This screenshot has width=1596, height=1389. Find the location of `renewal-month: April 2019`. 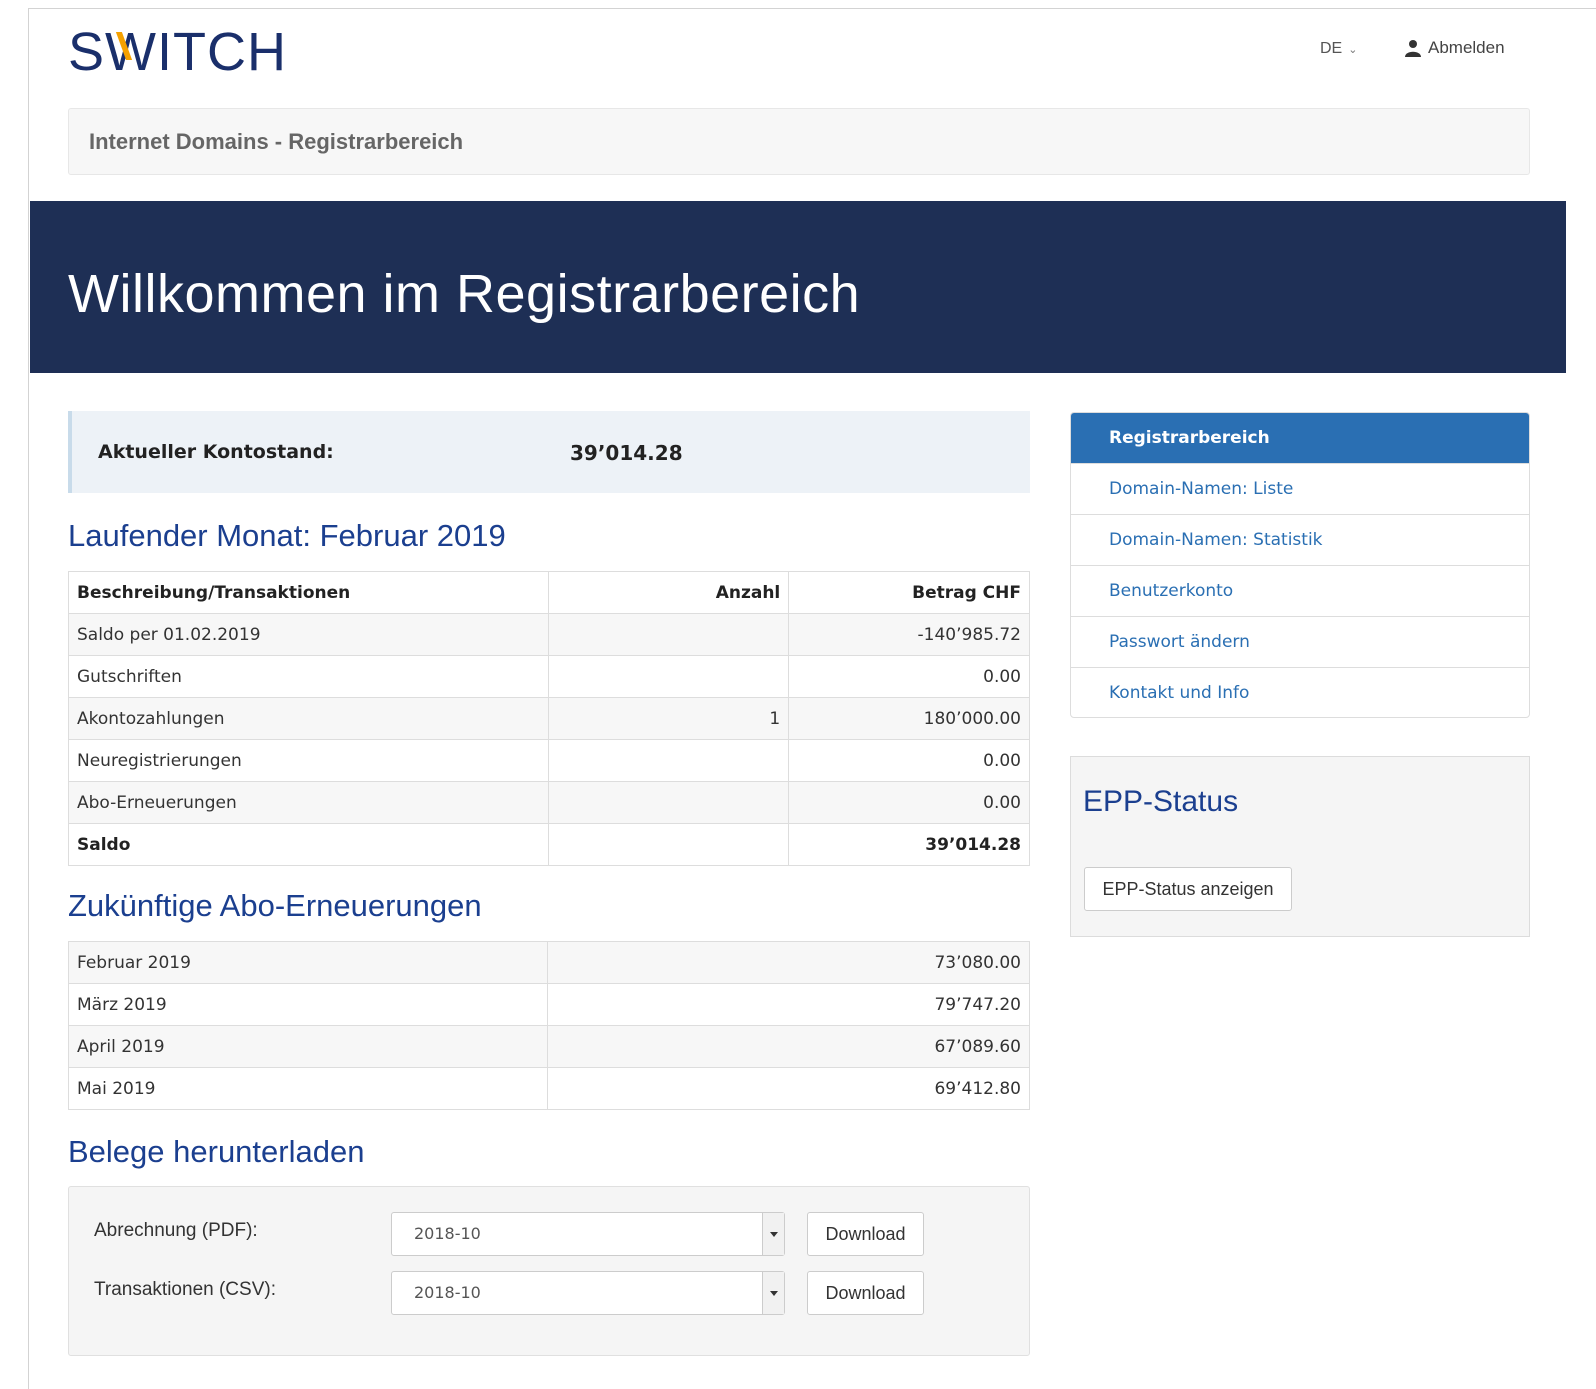

renewal-month: April 2019 is located at coordinates (308, 1046).